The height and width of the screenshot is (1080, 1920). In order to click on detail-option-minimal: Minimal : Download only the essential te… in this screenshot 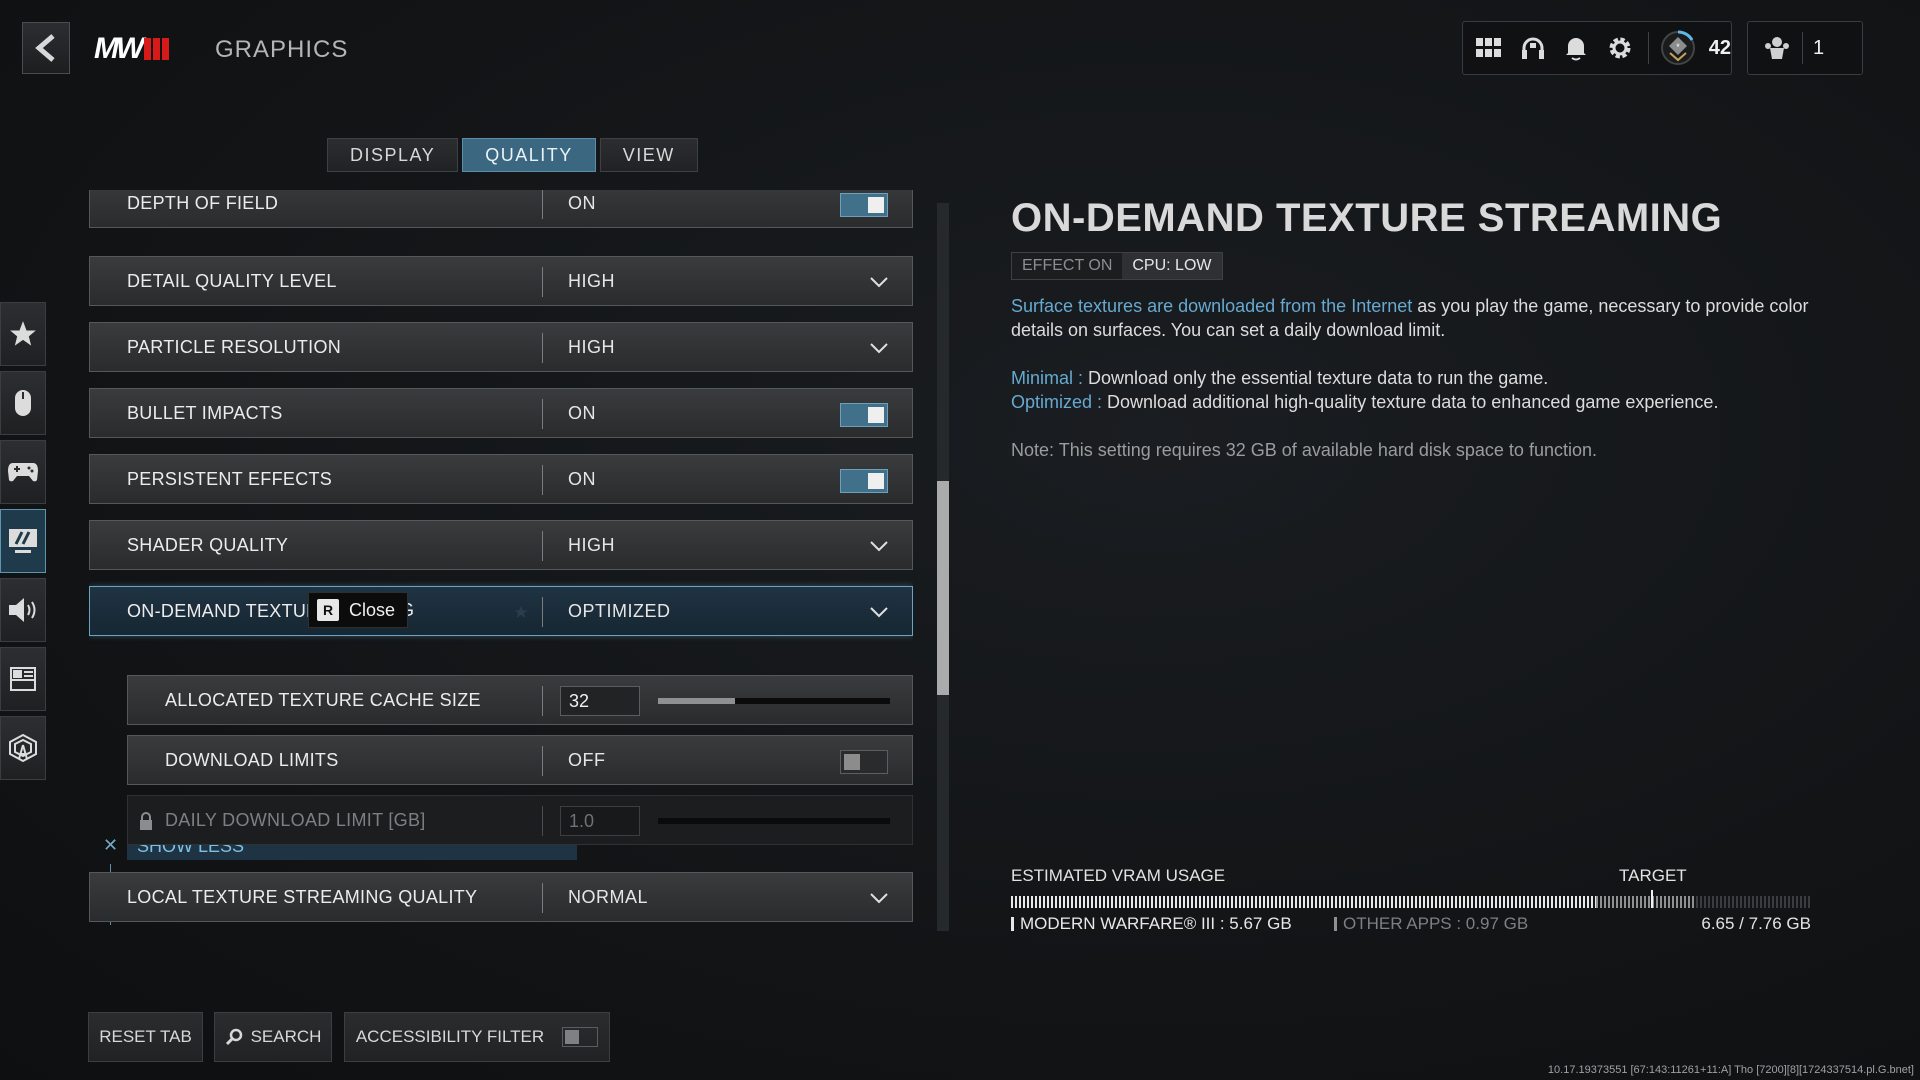, I will do `click(1411, 378)`.